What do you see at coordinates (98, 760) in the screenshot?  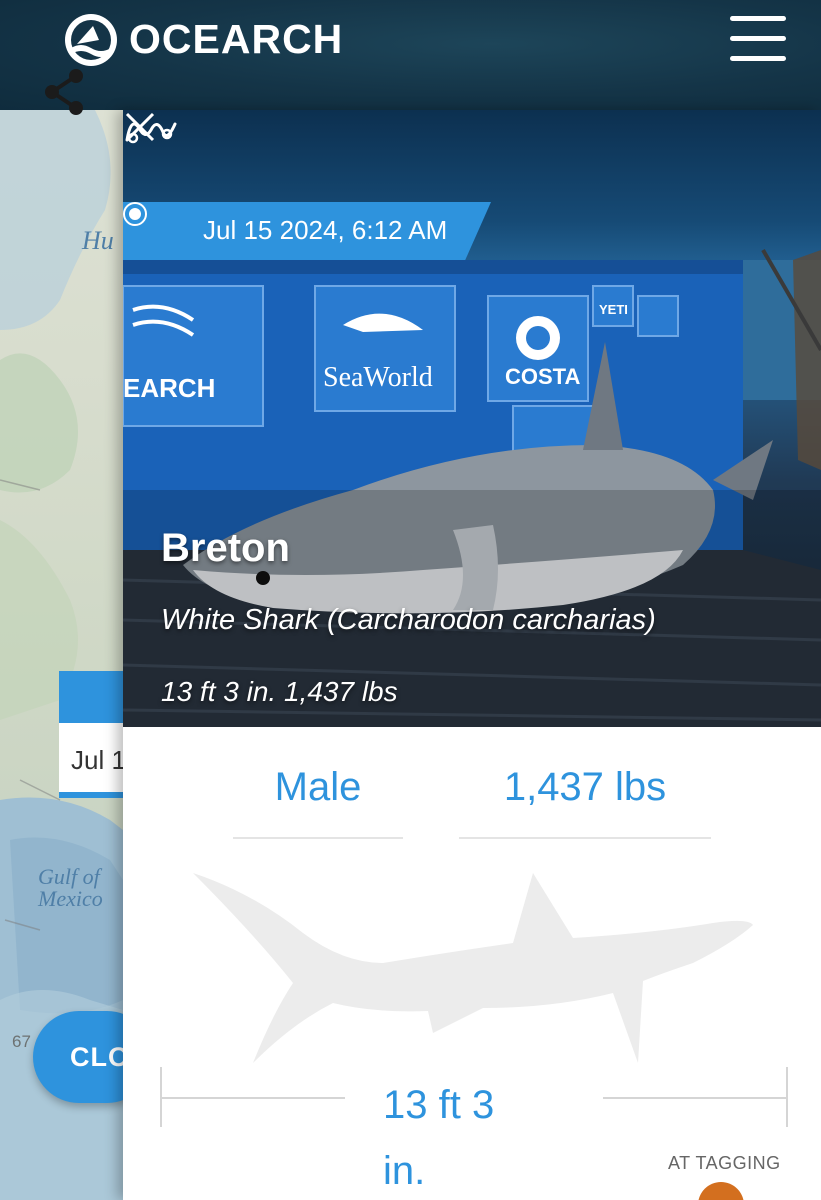 I see `date-filter-value: Jul 1` at bounding box center [98, 760].